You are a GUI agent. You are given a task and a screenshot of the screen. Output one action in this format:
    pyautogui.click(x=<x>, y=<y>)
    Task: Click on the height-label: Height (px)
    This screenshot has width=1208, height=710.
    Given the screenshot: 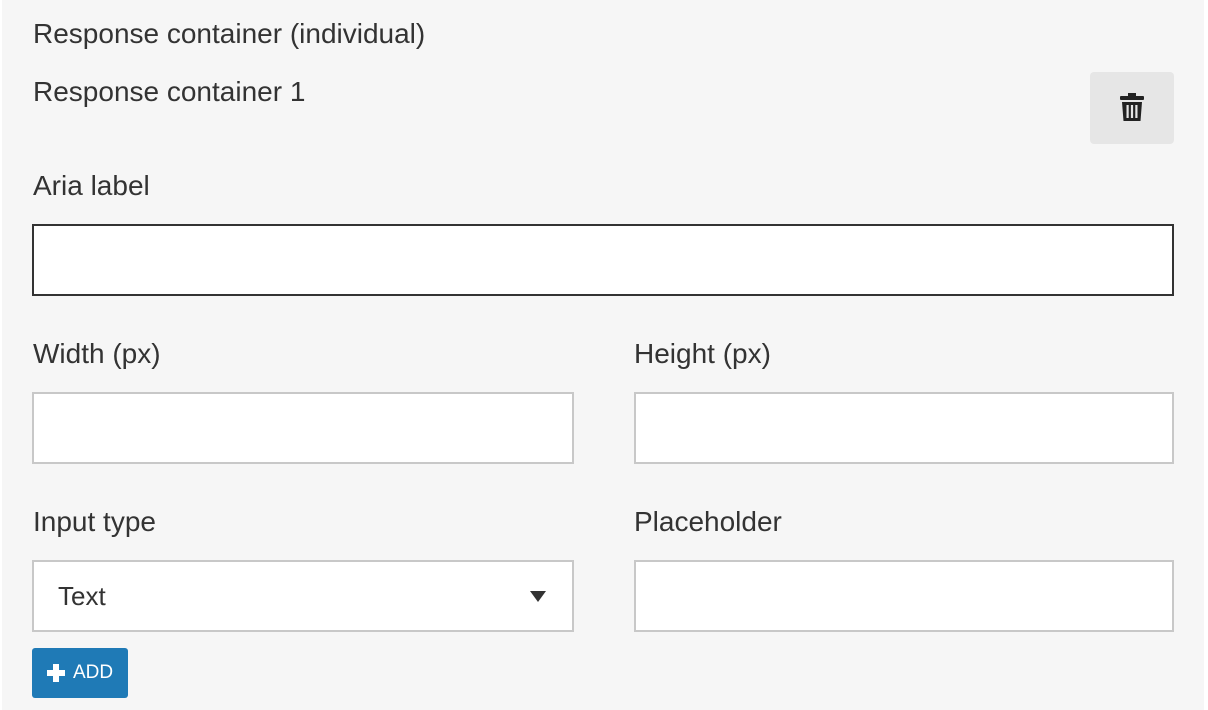 What is the action you would take?
    pyautogui.click(x=702, y=353)
    